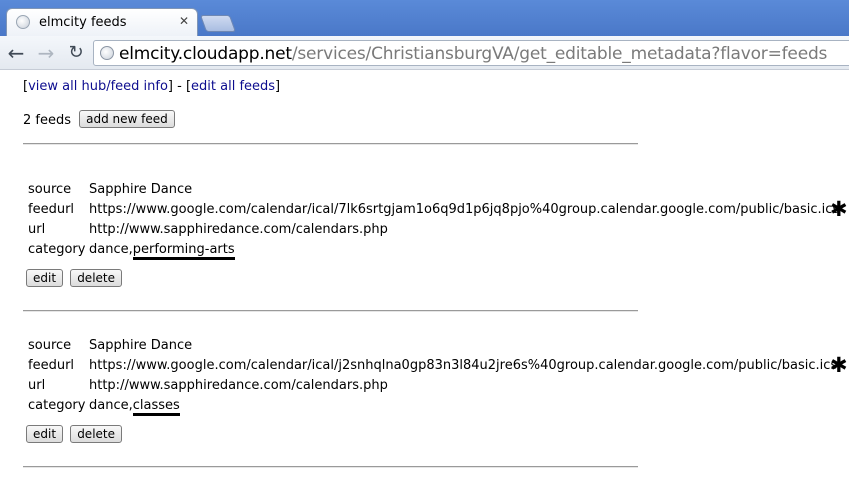 This screenshot has width=849, height=487. What do you see at coordinates (184, 21) in the screenshot?
I see `close-tab-icon: ✕` at bounding box center [184, 21].